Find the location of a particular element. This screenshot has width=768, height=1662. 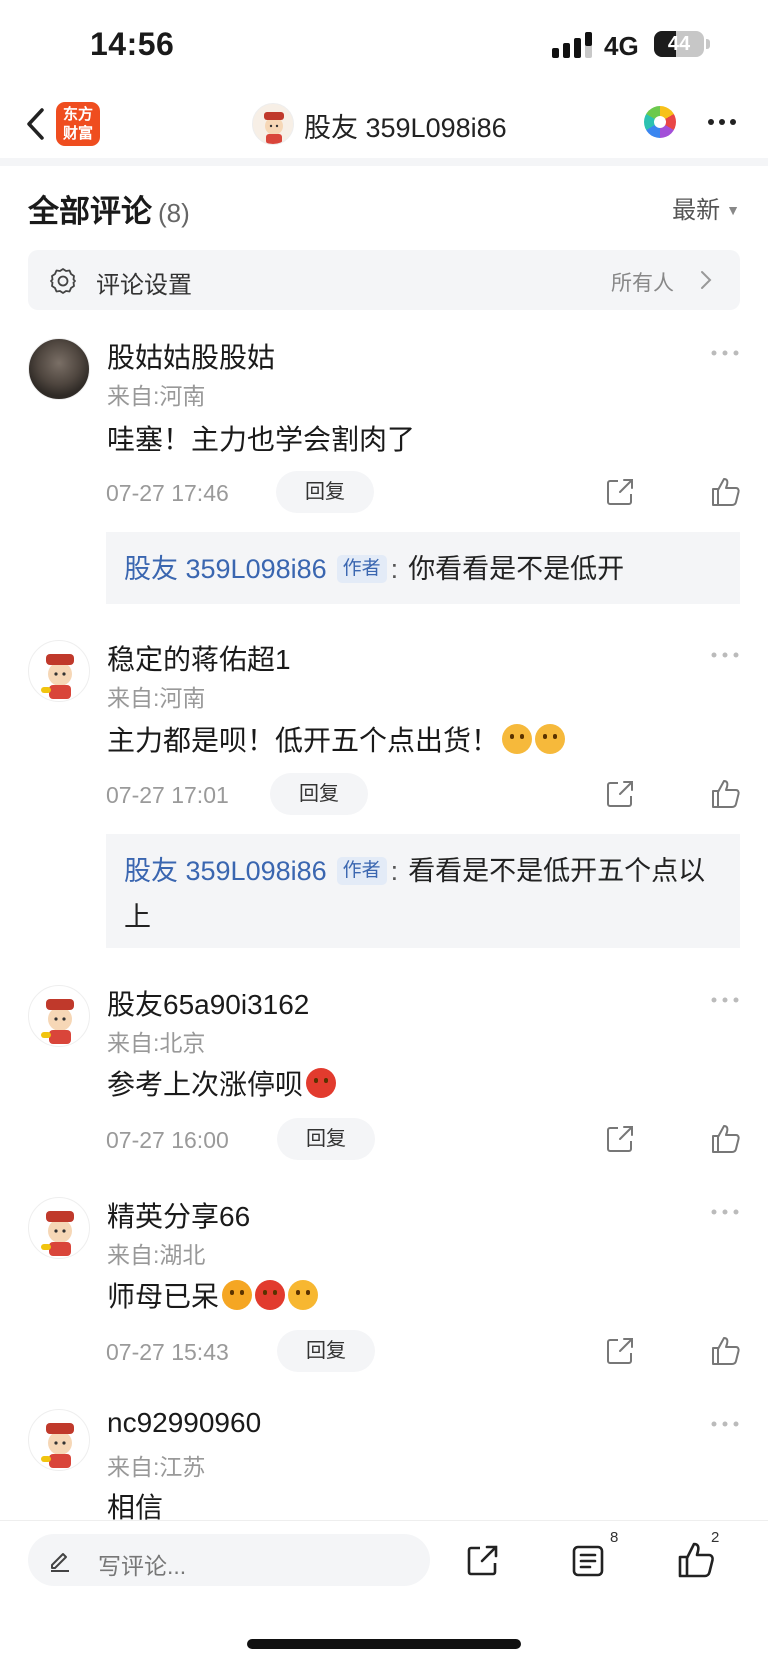

home-indicator is located at coordinates (384, 1644).